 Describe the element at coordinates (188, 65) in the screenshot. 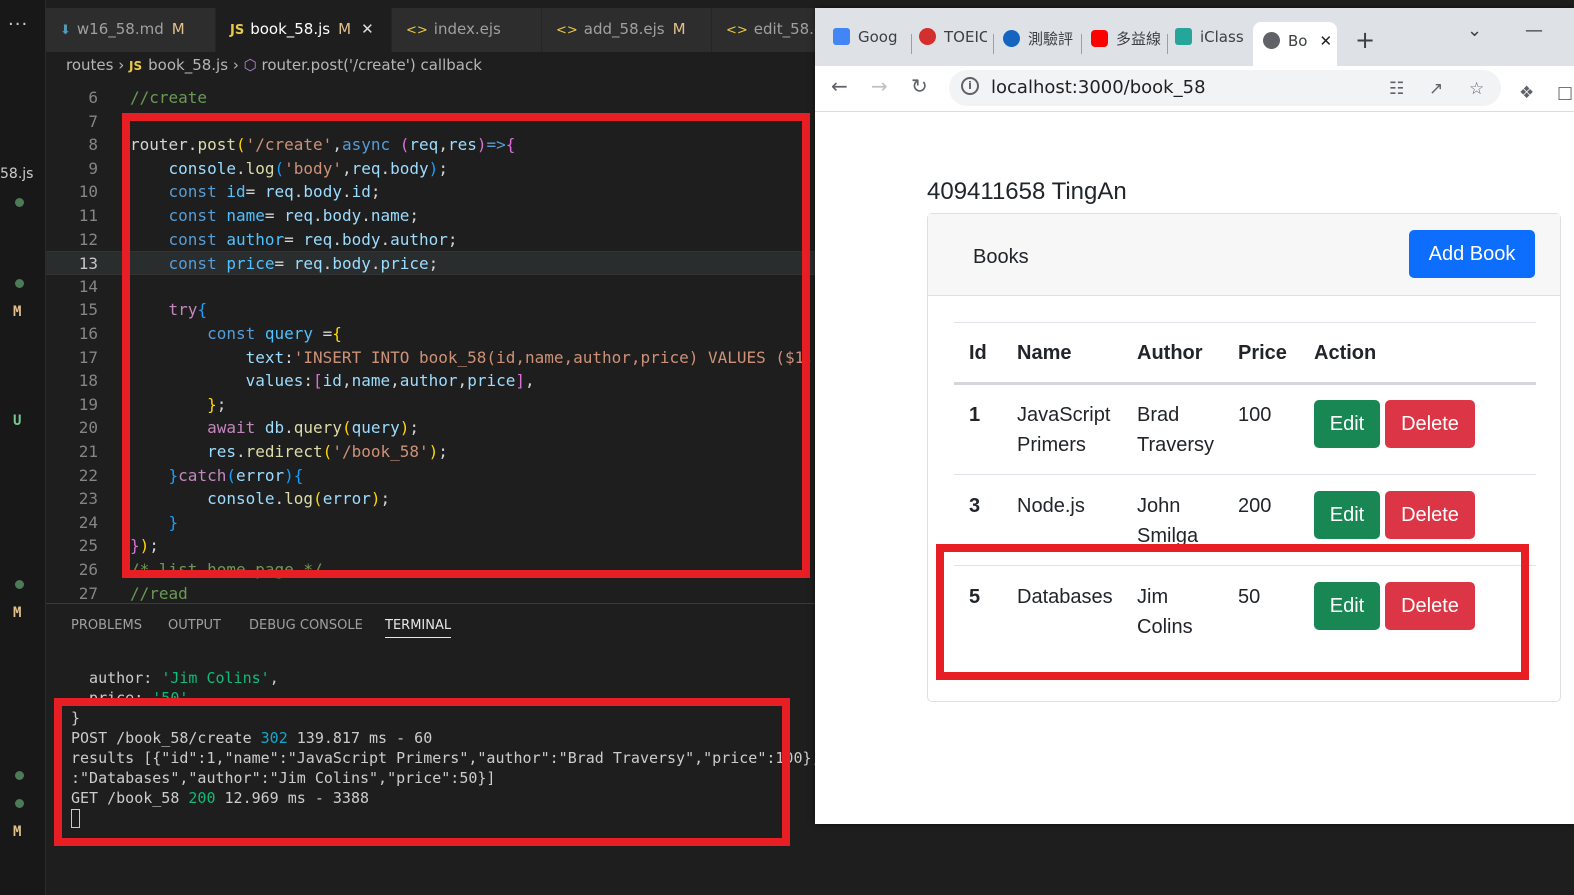

I see `breadcrumb-file: book_58.js` at that location.